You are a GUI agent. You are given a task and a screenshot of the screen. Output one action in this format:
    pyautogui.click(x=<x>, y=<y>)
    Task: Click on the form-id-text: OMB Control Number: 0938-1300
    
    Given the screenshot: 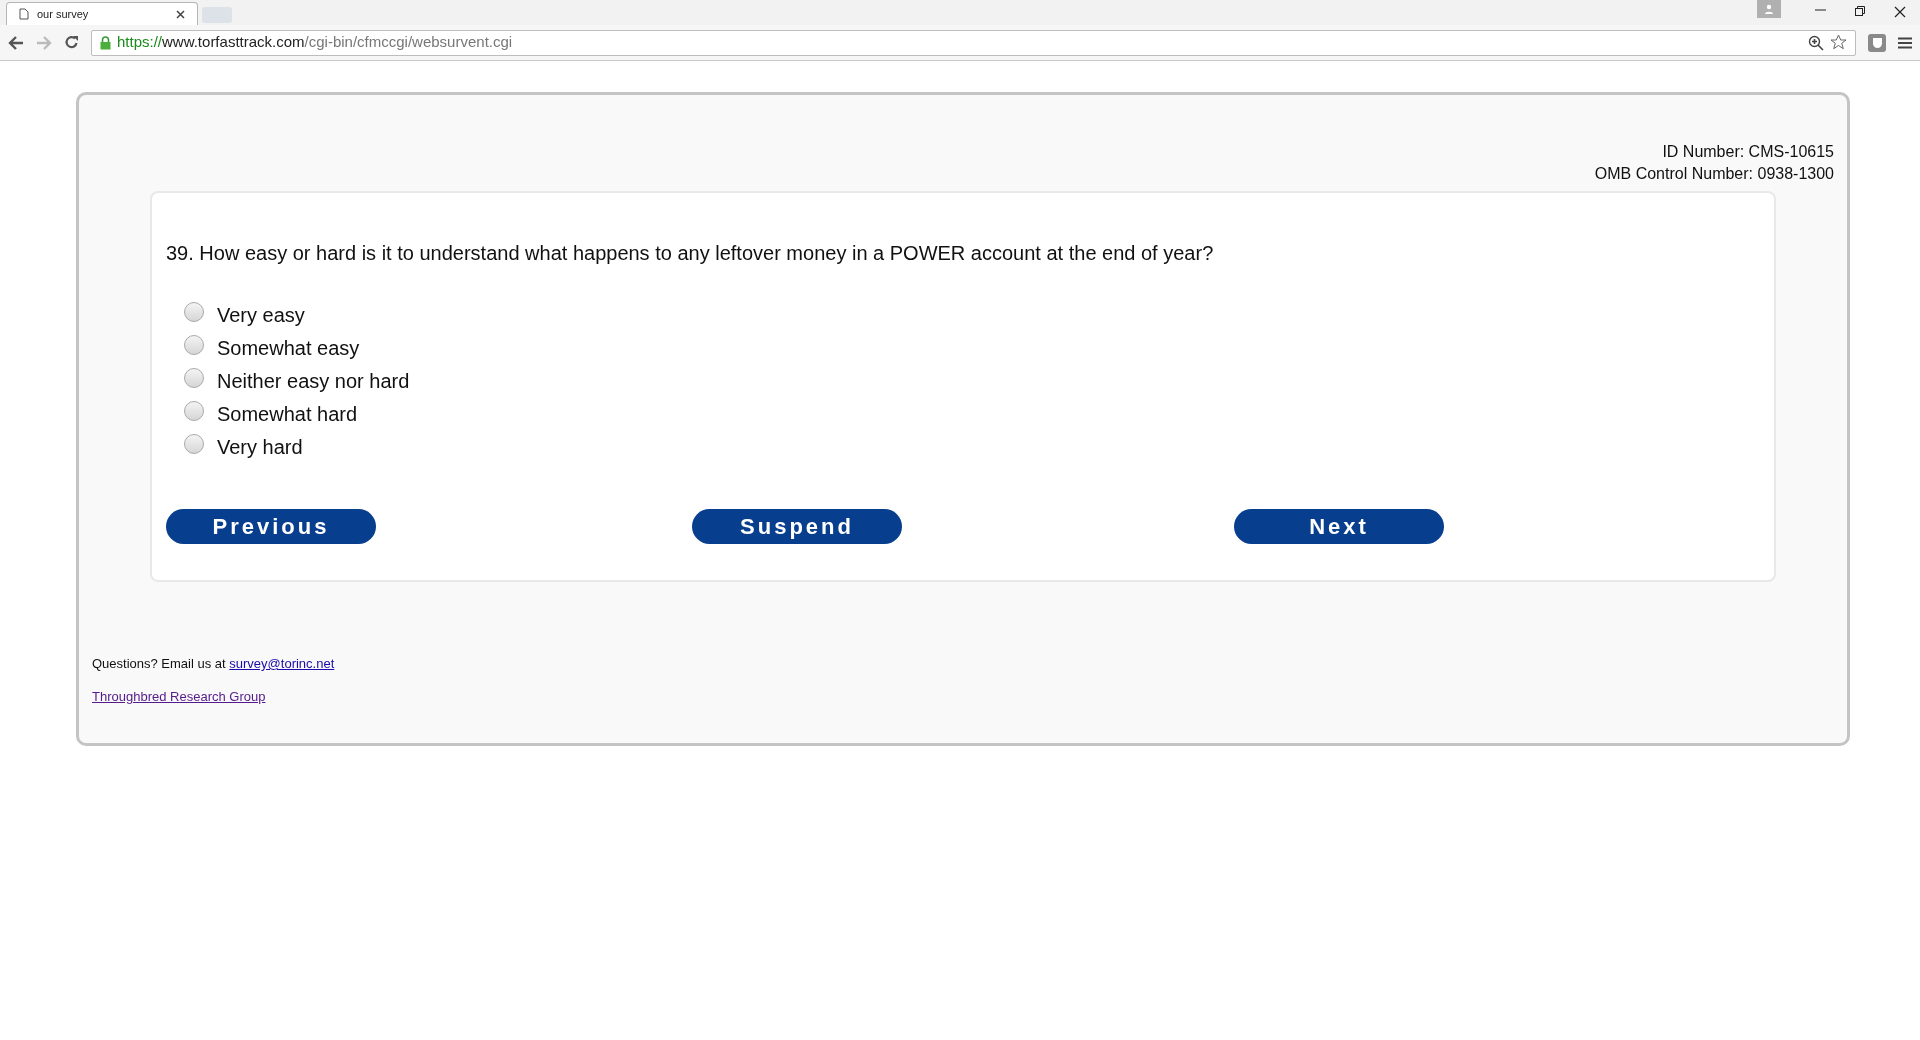 What is the action you would take?
    pyautogui.click(x=1714, y=174)
    